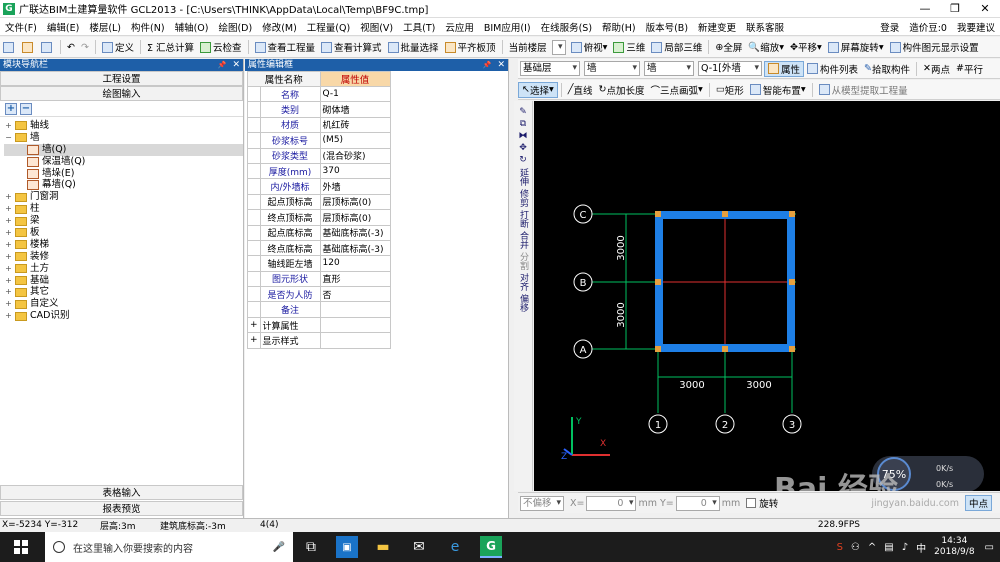 Image resolution: width=1000 pixels, height=562 pixels. What do you see at coordinates (121, 492) in the screenshot?
I see `table-input-button: 表格输入` at bounding box center [121, 492].